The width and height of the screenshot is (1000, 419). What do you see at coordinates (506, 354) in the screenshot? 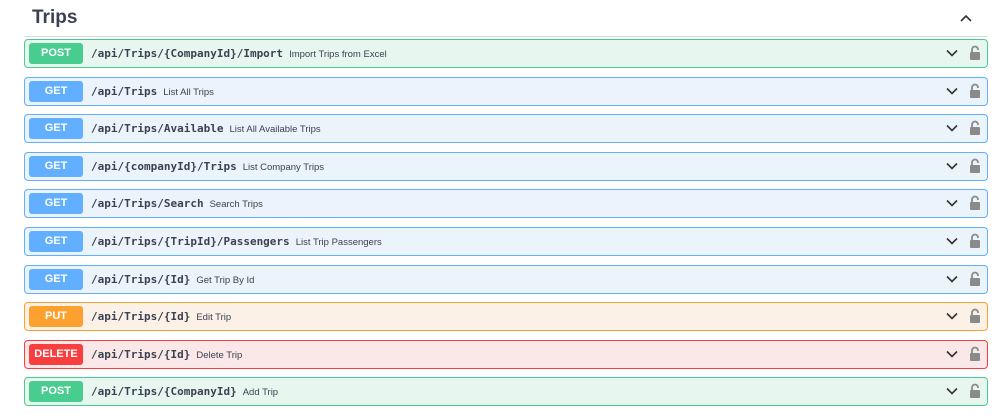
I see `operation-delete: DELETE/api/Trips/{Id} Delete Trip` at bounding box center [506, 354].